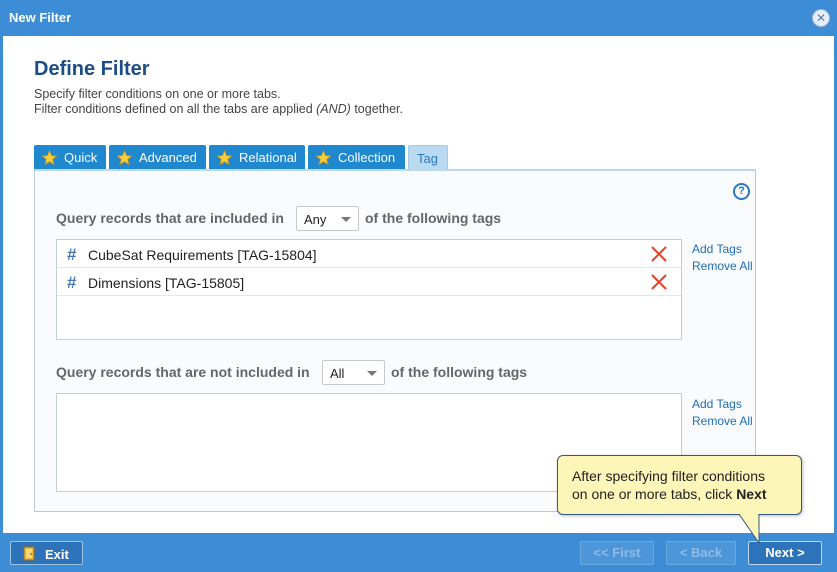  Describe the element at coordinates (168, 157) in the screenshot. I see `tab-advanced-label: Advanced` at that location.